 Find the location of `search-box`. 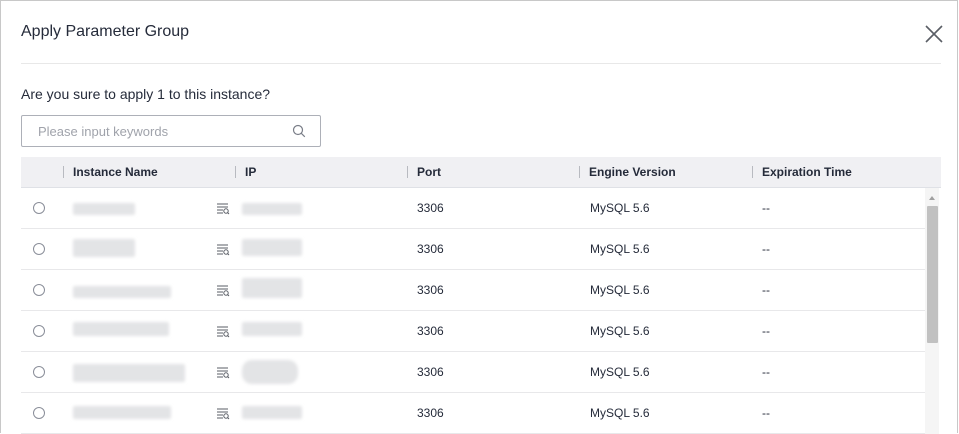

search-box is located at coordinates (171, 131).